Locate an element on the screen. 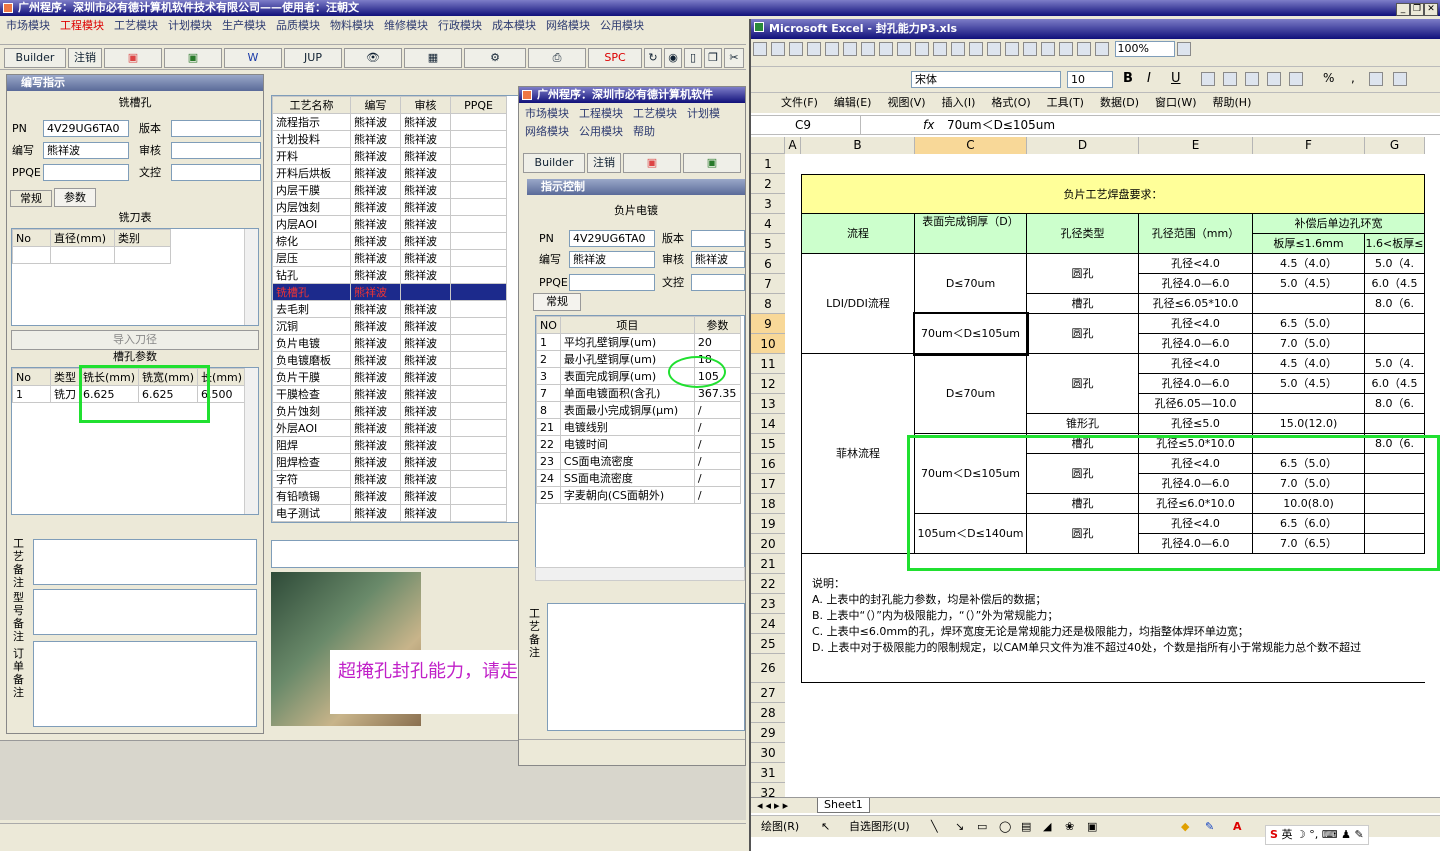  flow-film: 菲林流程 is located at coordinates (858, 454).